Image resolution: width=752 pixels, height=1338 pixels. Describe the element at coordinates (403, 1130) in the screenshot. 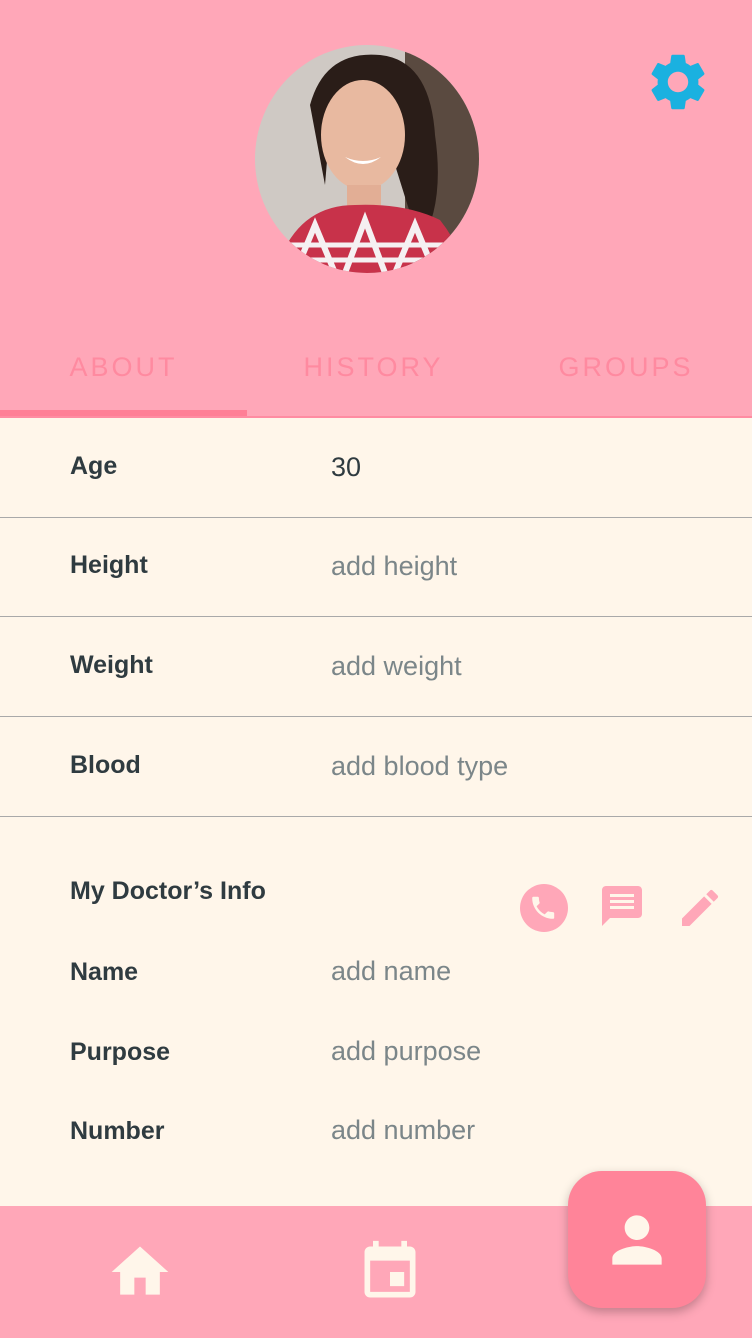

I see `doctor-number-value: add number` at that location.